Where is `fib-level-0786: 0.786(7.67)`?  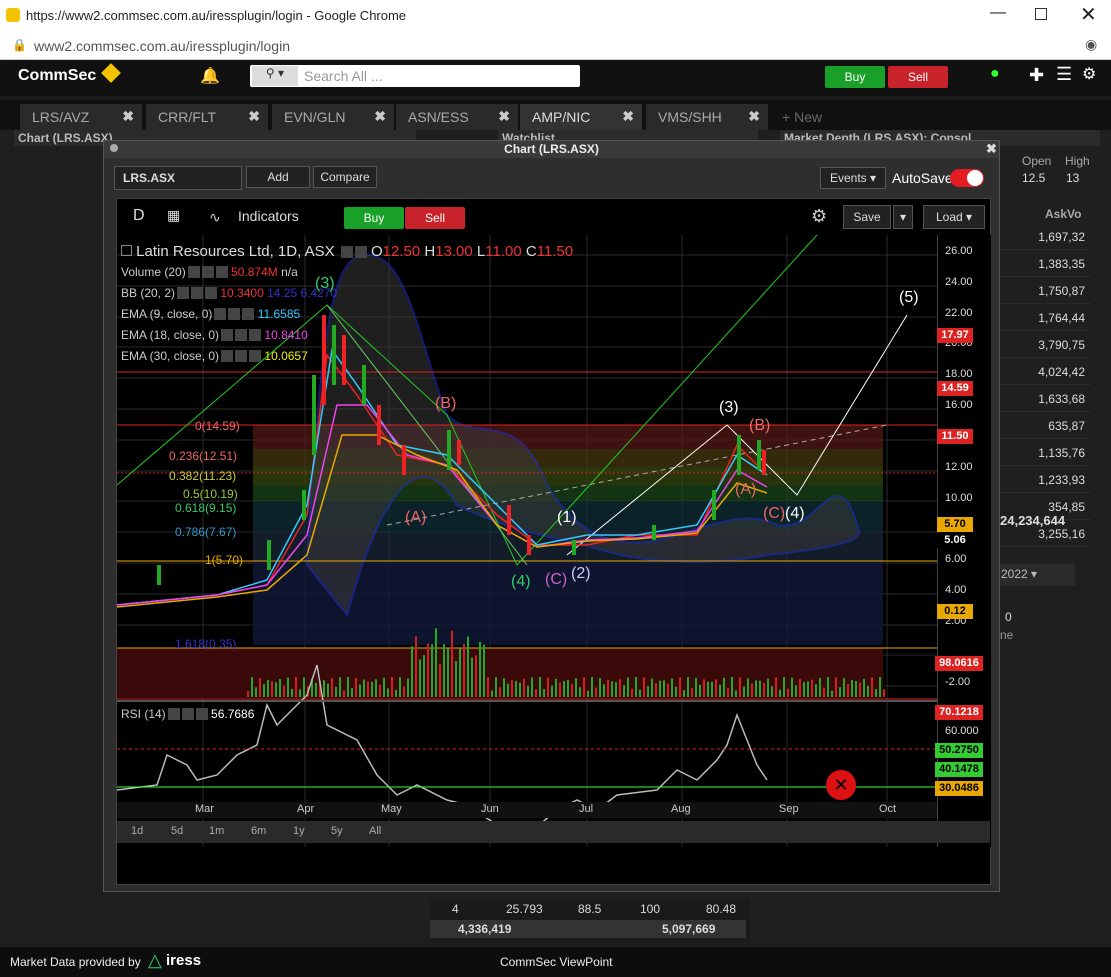
fib-level-0786: 0.786(7.67) is located at coordinates (206, 532).